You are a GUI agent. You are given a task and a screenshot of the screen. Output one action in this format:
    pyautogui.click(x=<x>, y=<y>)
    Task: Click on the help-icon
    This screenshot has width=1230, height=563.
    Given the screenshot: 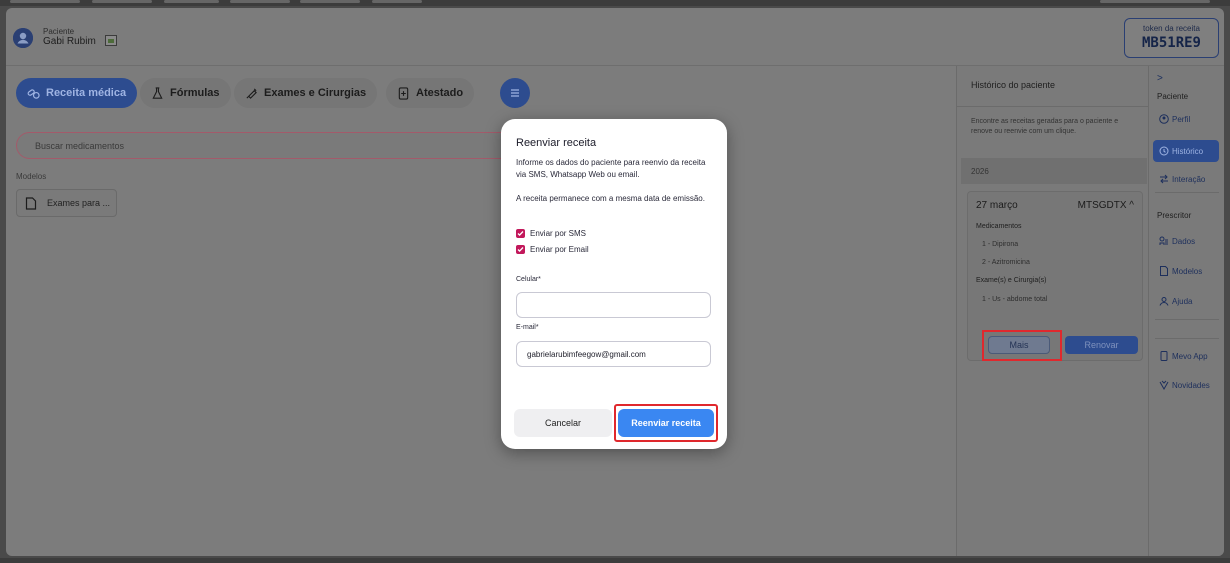 What is the action you would take?
    pyautogui.click(x=1164, y=301)
    